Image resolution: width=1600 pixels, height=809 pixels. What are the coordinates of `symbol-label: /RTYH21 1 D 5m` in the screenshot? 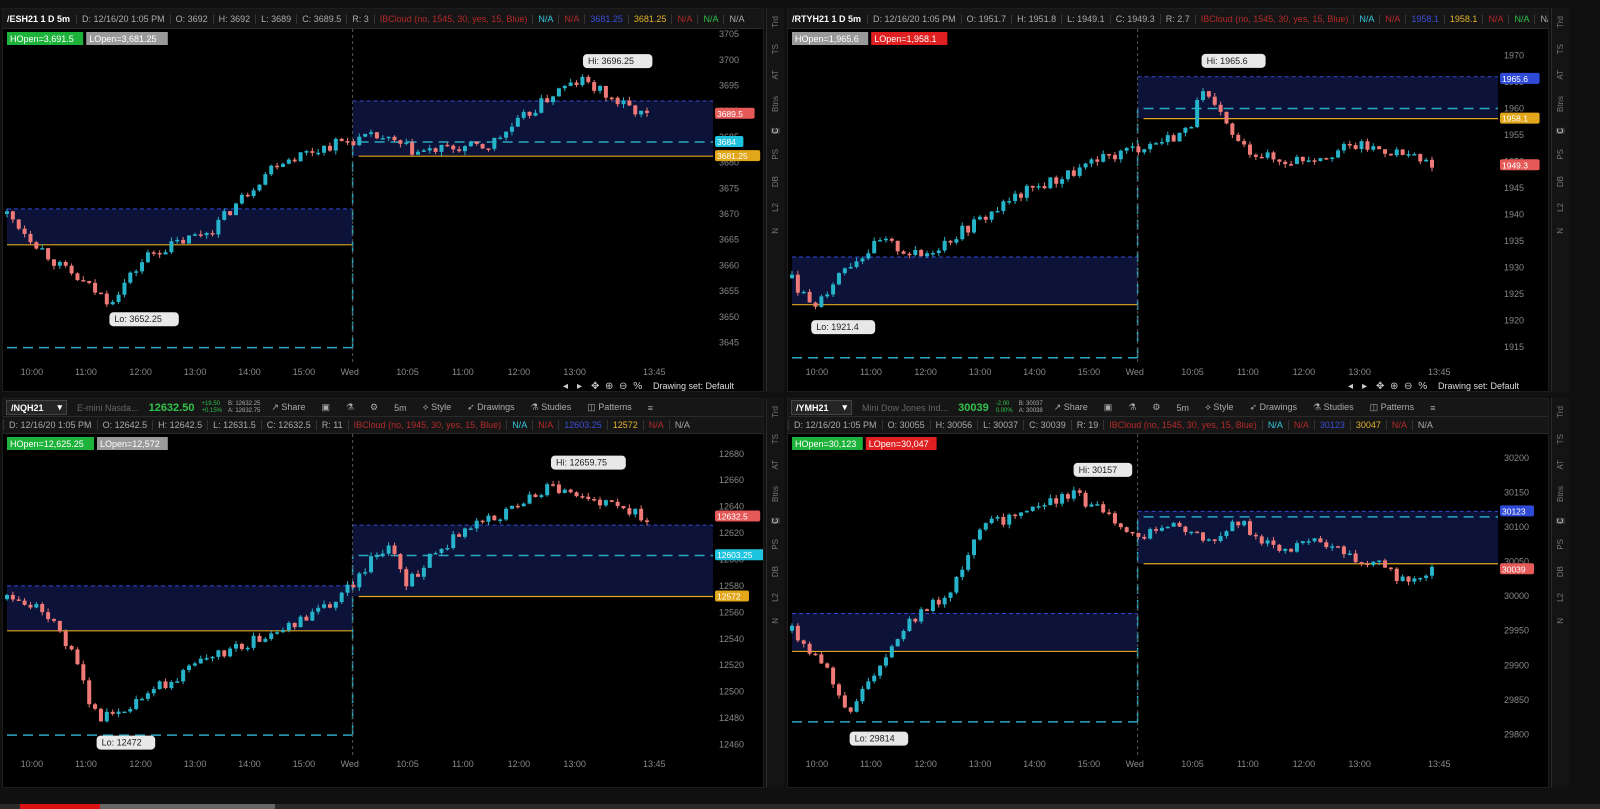 It's located at (827, 19).